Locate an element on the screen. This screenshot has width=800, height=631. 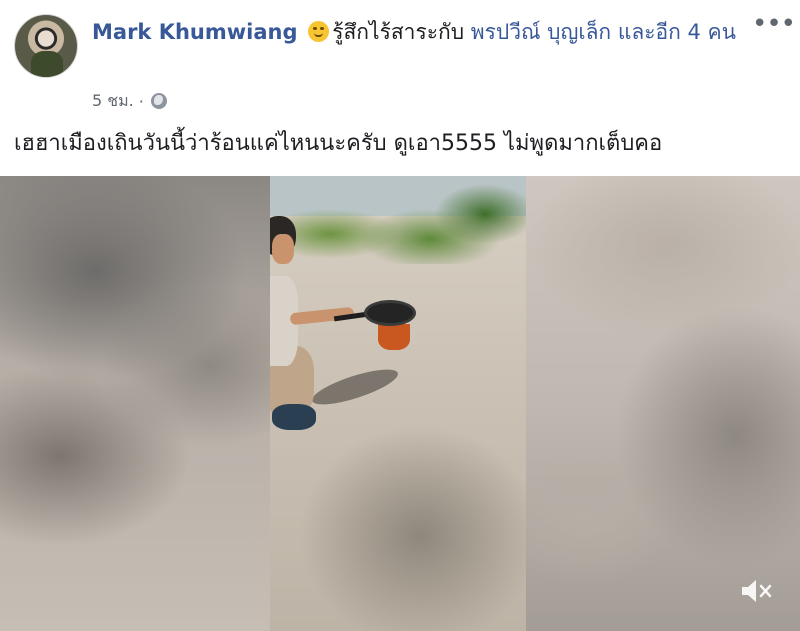
more-options-button: ••• is located at coordinates (774, 25).